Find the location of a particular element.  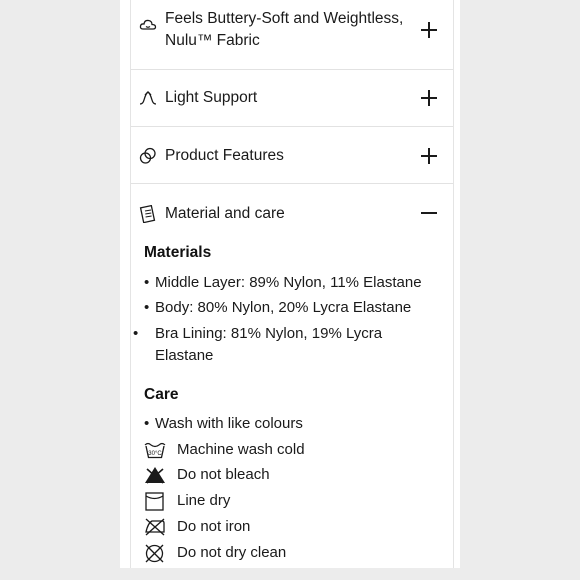

no-iron-icon is located at coordinates (155, 527).